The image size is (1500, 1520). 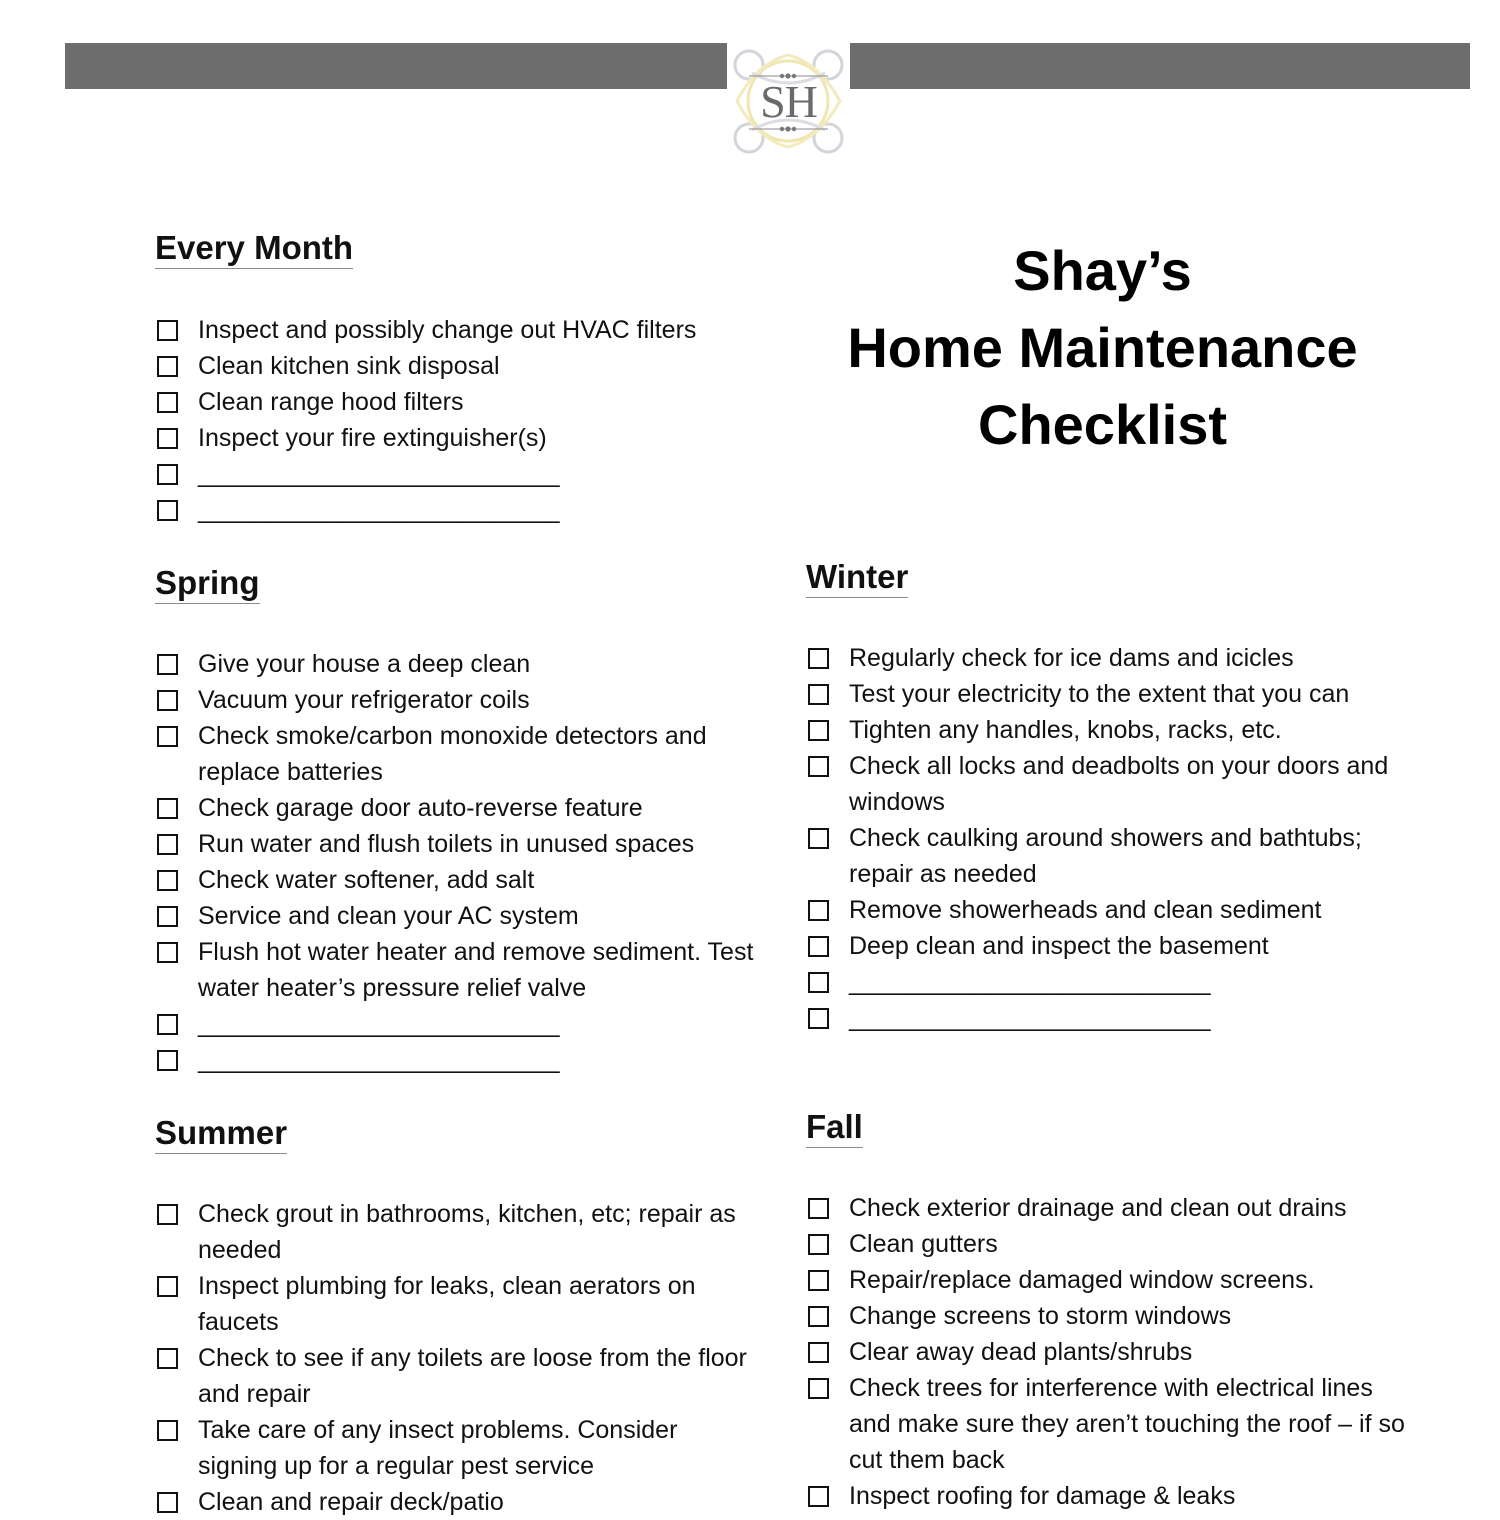 I want to click on checklist-item: Service and clean your AC system, so click(x=457, y=916).